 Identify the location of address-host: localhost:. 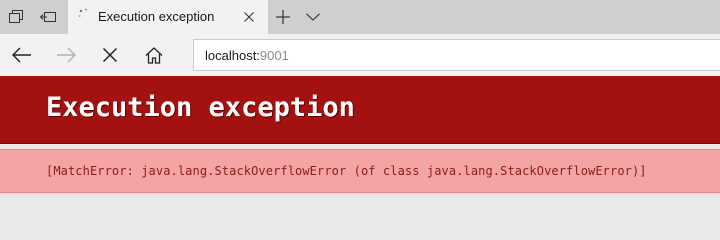
(232, 55).